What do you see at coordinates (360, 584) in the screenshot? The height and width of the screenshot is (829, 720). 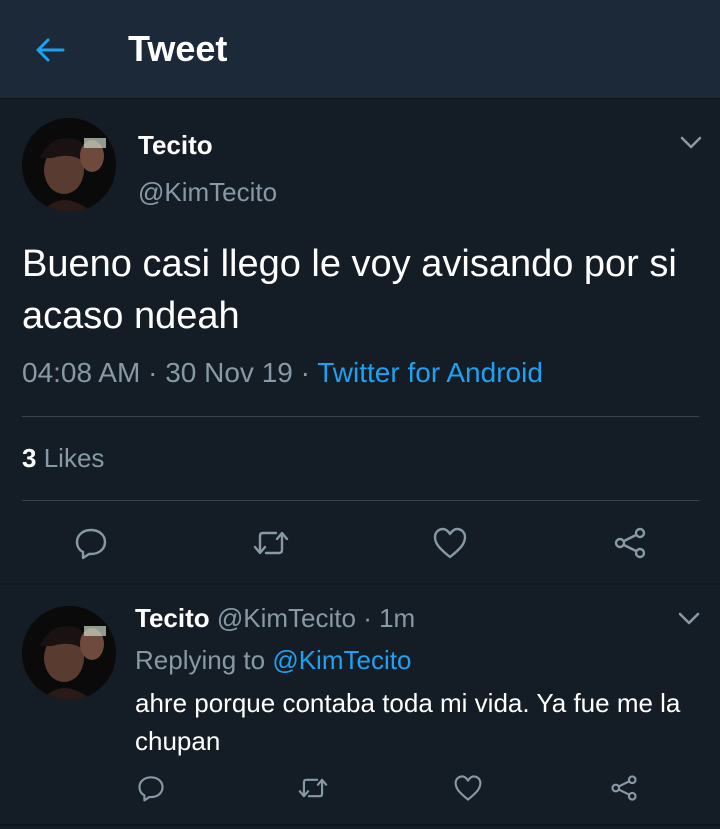 I see `section-divider` at bounding box center [360, 584].